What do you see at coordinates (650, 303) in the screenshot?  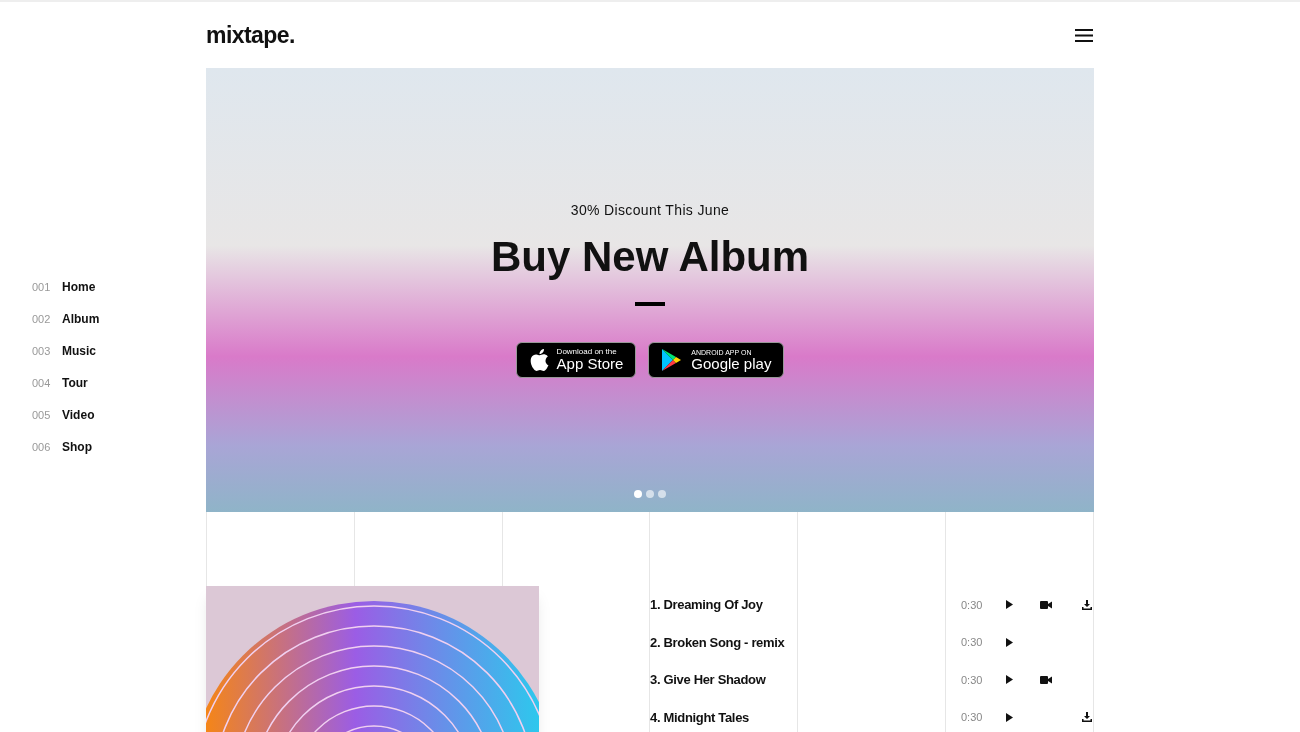 I see `title-underline` at bounding box center [650, 303].